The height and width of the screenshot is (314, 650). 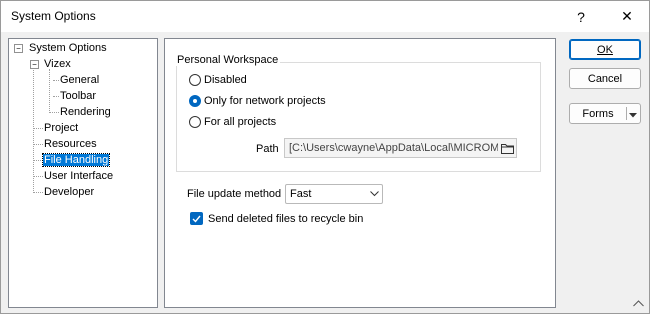 I want to click on tree-item-rendering: Rendering, so click(x=85, y=112).